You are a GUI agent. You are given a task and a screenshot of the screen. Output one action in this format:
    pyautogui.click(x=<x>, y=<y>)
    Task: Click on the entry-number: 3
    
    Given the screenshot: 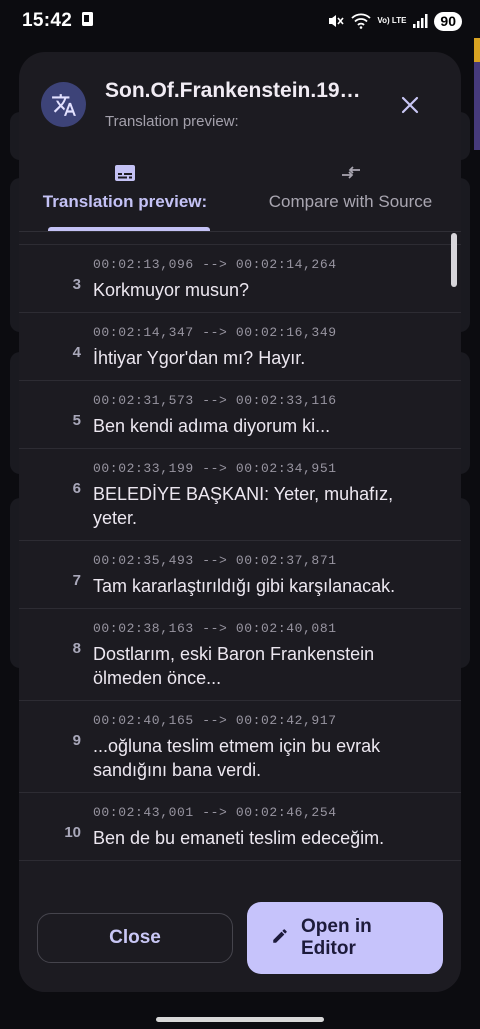 What is the action you would take?
    pyautogui.click(x=76, y=284)
    